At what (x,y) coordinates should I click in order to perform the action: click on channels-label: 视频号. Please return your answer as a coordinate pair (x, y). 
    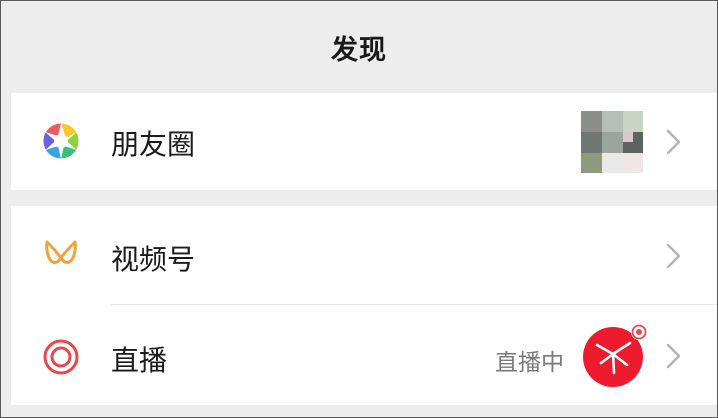
    Looking at the image, I should click on (153, 259).